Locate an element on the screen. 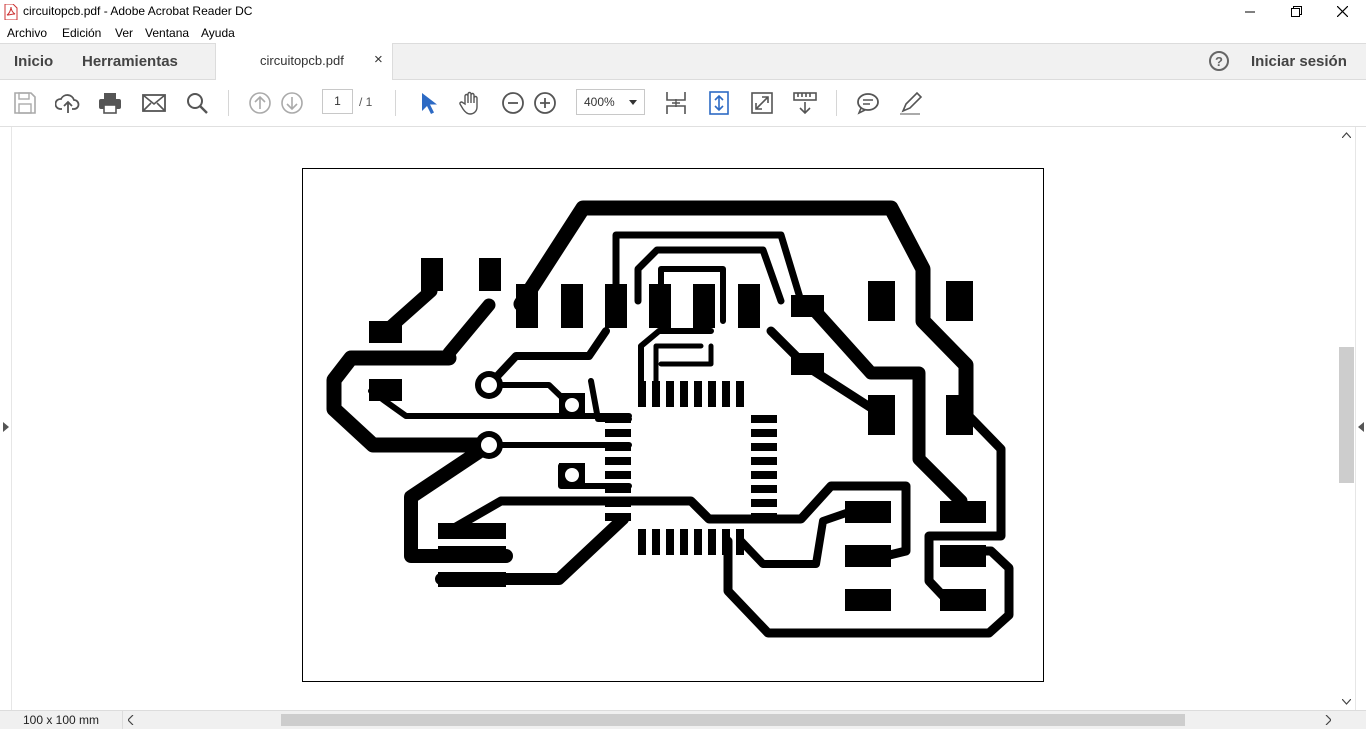 The height and width of the screenshot is (729, 1366). comment-icon is located at coordinates (868, 103).